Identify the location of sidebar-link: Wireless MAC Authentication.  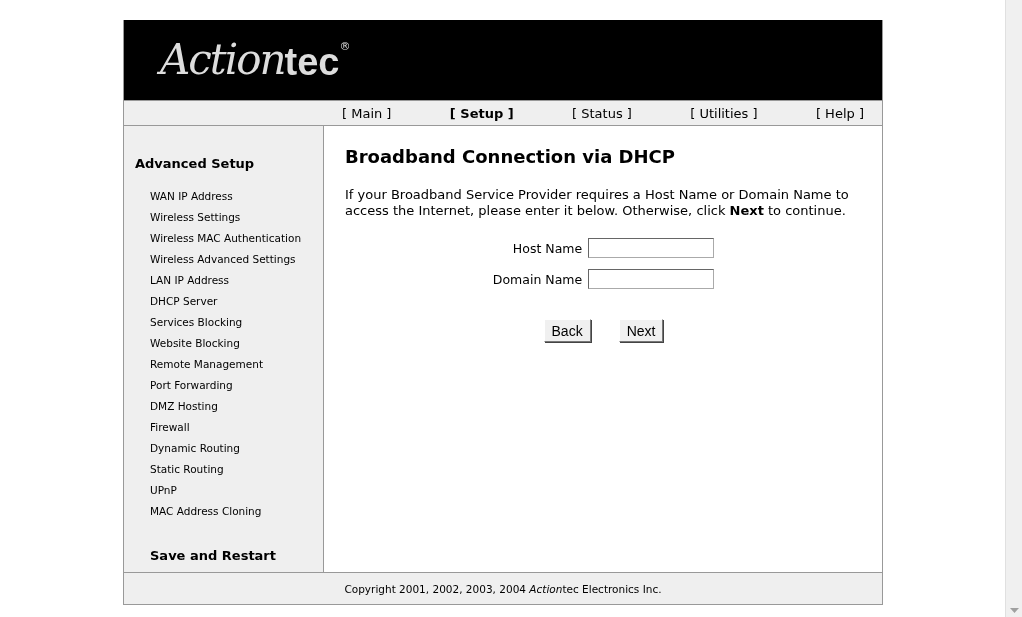
(226, 238).